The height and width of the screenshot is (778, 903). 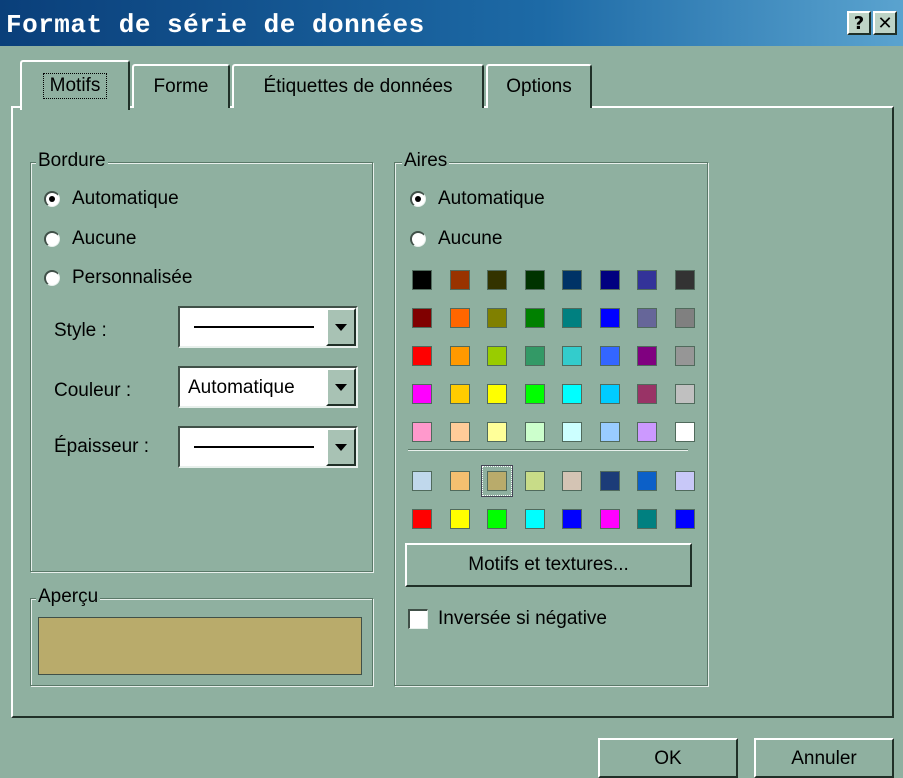 I want to click on style-combo, so click(x=268, y=327).